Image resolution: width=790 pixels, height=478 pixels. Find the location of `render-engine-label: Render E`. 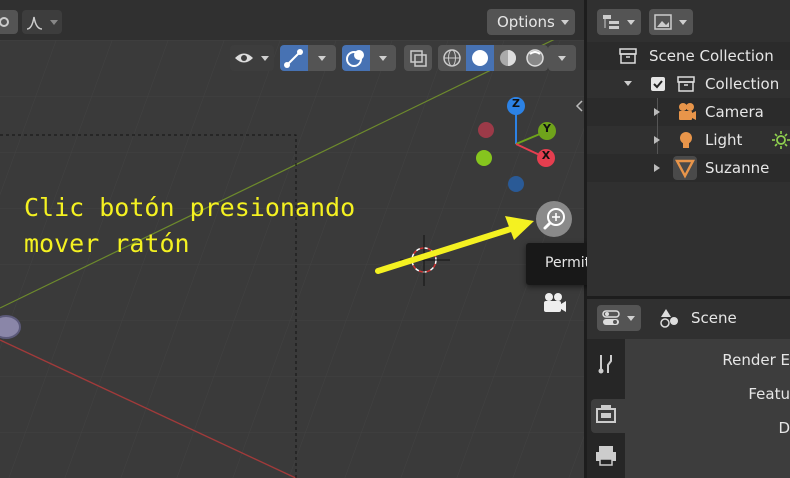

render-engine-label: Render E is located at coordinates (756, 360).